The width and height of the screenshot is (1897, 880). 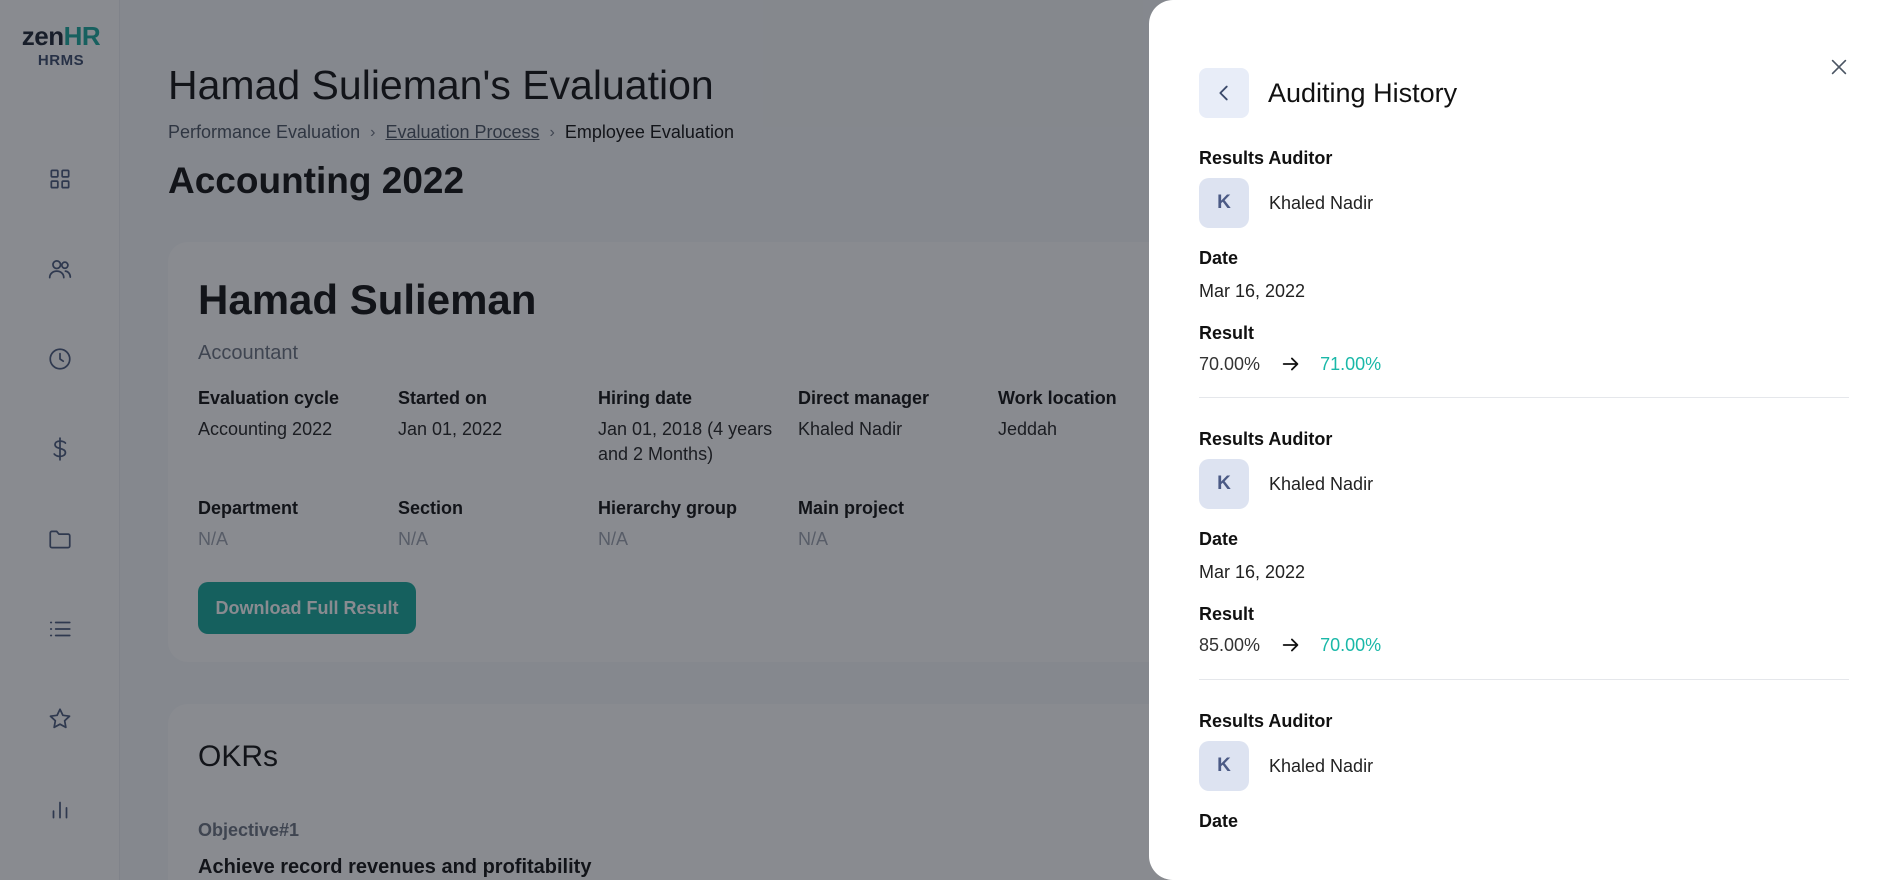 What do you see at coordinates (1351, 363) in the screenshot?
I see `new-result: 71.00%` at bounding box center [1351, 363].